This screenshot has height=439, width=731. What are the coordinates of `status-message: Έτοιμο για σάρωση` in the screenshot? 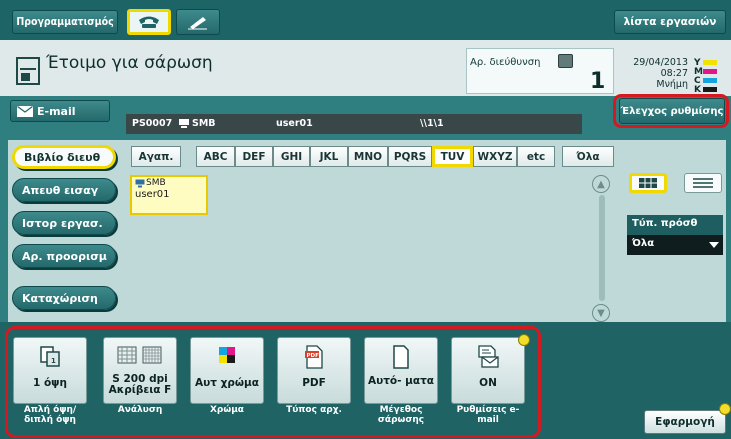 It's located at (129, 63).